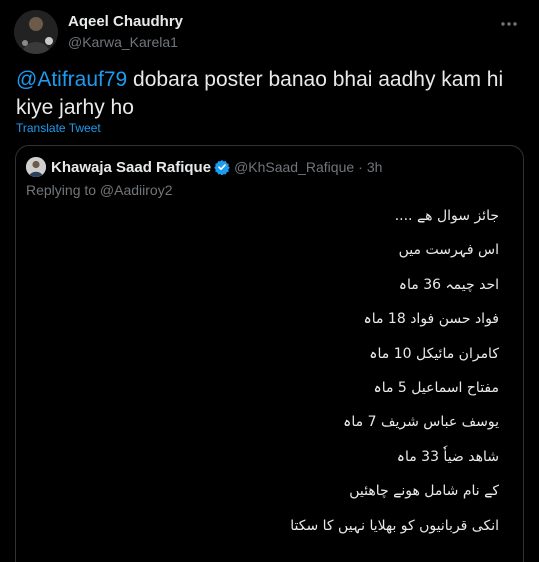  What do you see at coordinates (375, 167) in the screenshot?
I see `quoted-timestamp: 3h` at bounding box center [375, 167].